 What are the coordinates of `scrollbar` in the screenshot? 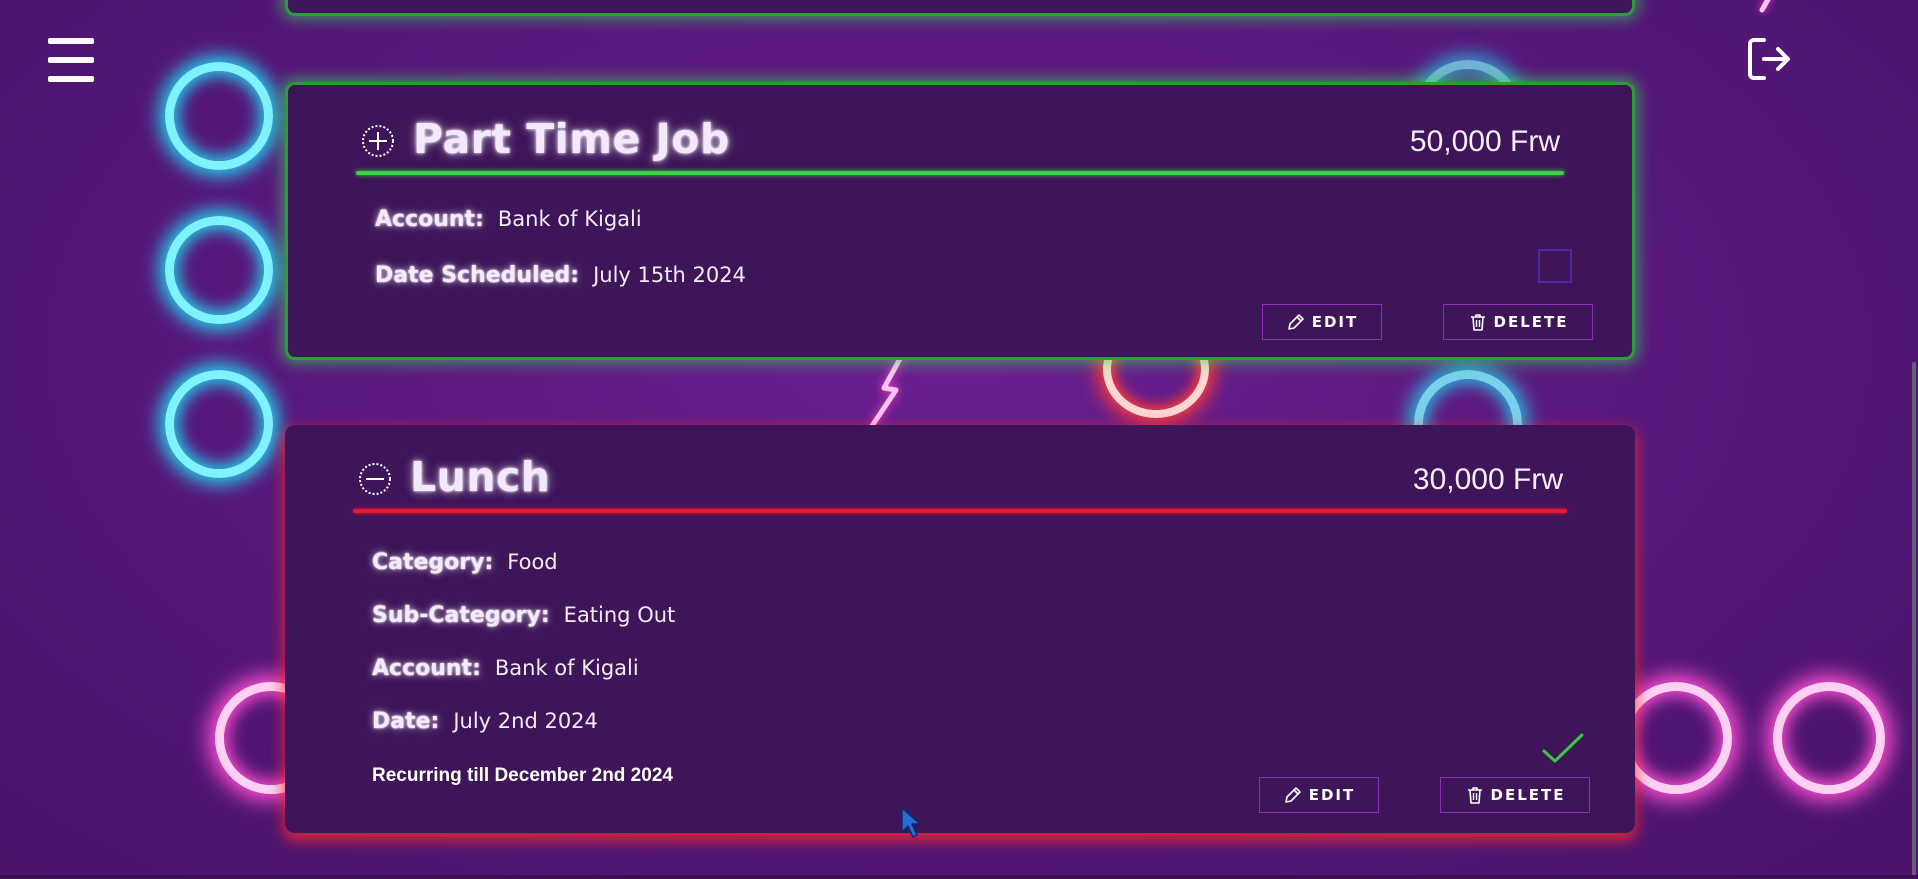 It's located at (1914, 439).